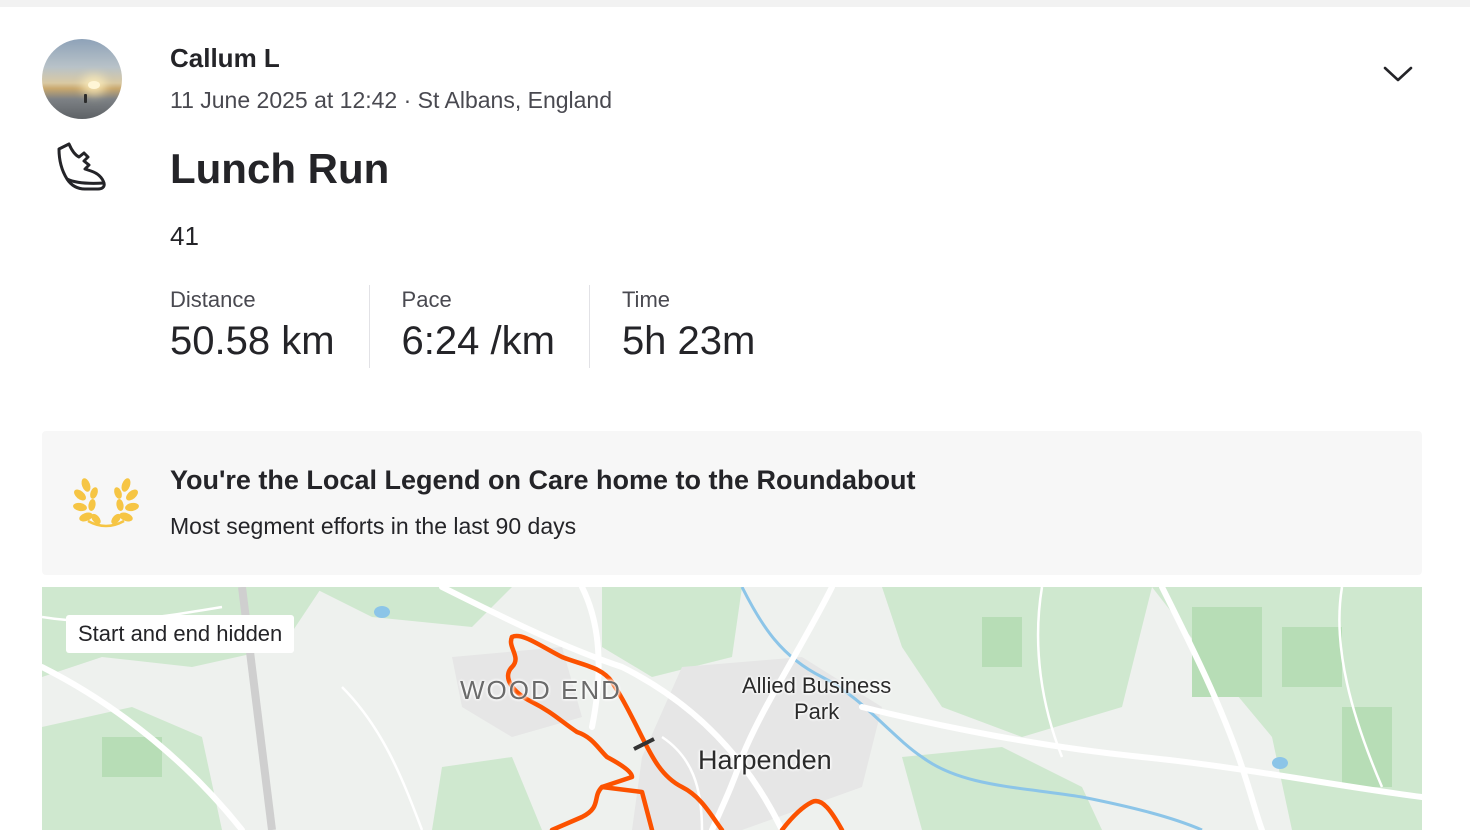 This screenshot has height=830, width=1470. I want to click on top-strip, so click(735, 3).